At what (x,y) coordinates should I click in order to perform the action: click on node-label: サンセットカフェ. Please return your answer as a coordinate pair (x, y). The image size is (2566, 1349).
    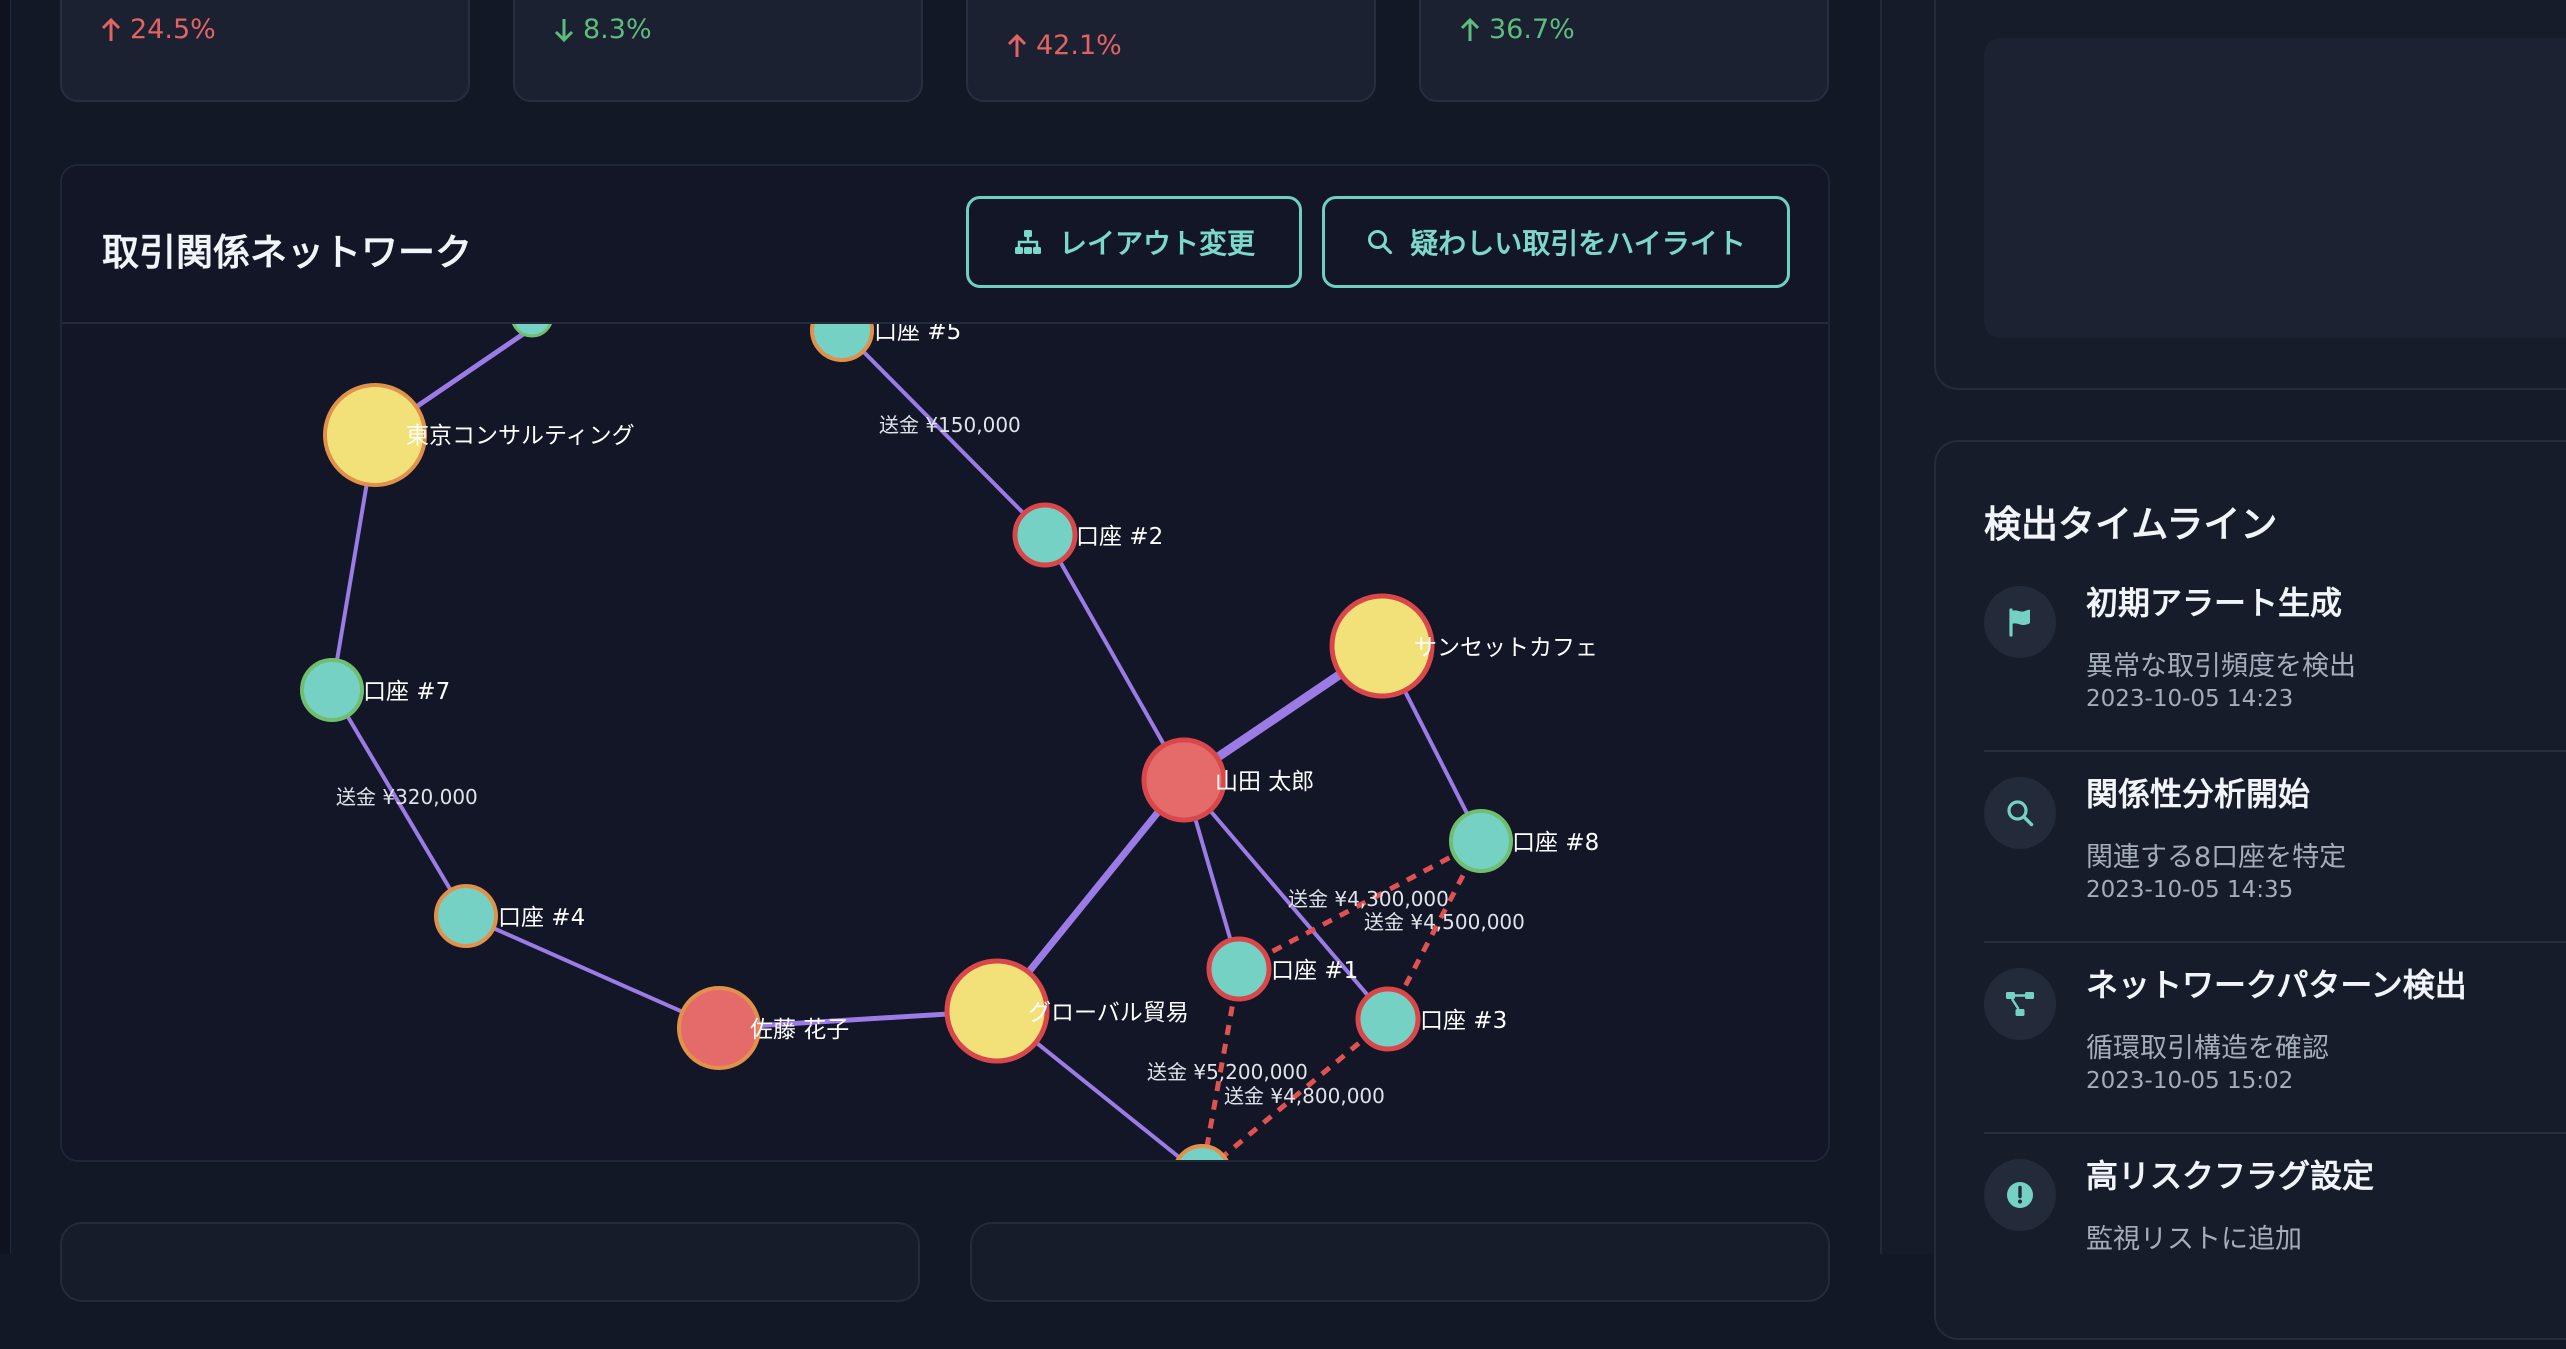
    Looking at the image, I should click on (1506, 648).